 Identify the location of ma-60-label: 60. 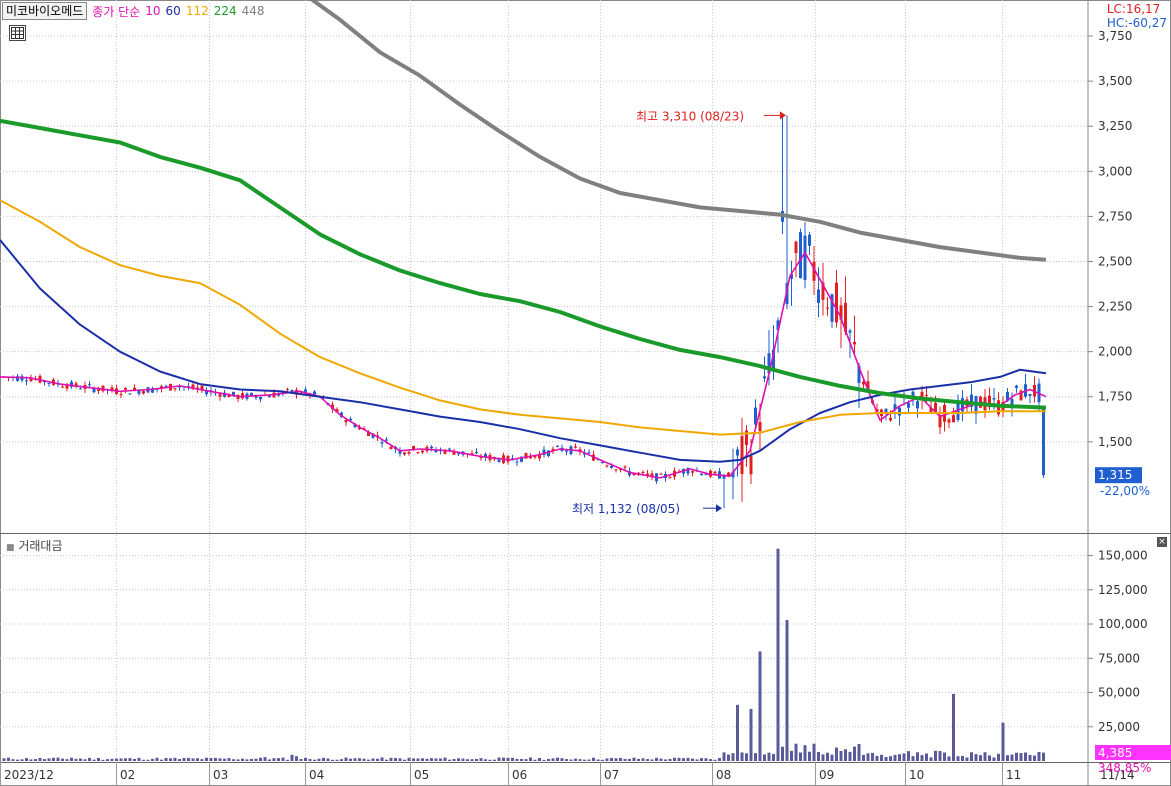
(173, 11).